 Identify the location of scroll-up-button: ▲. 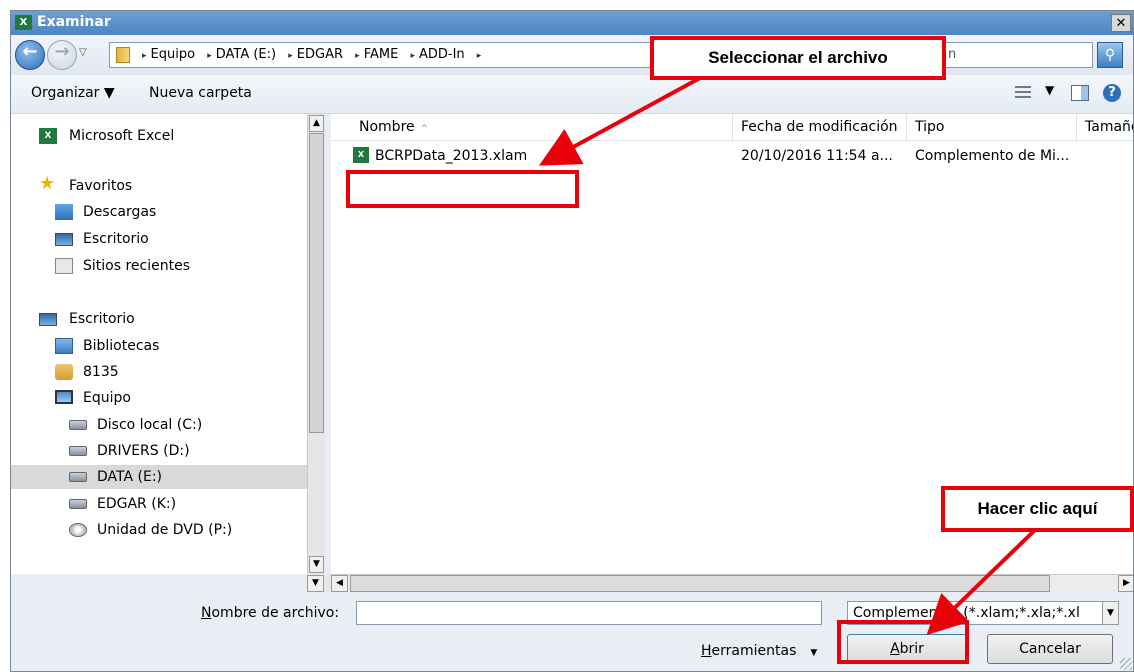
(316, 123).